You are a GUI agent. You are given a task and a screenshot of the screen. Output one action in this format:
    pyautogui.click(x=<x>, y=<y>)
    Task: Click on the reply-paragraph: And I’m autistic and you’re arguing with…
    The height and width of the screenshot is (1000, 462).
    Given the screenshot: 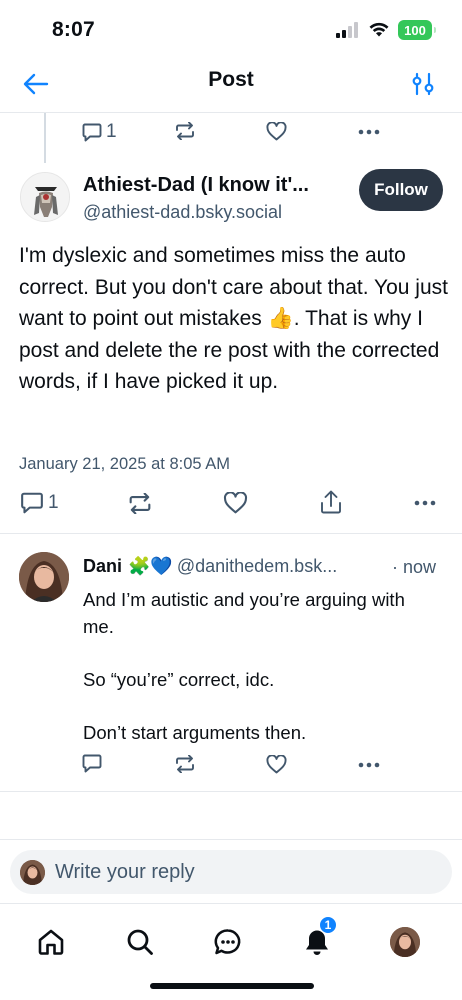 What is the action you would take?
    pyautogui.click(x=244, y=613)
    